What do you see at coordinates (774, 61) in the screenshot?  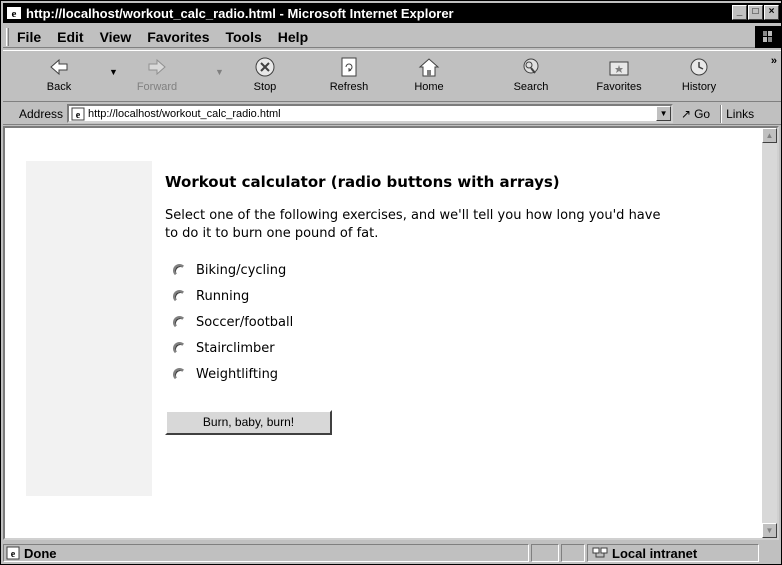 I see `toolbar-more-icon: »` at bounding box center [774, 61].